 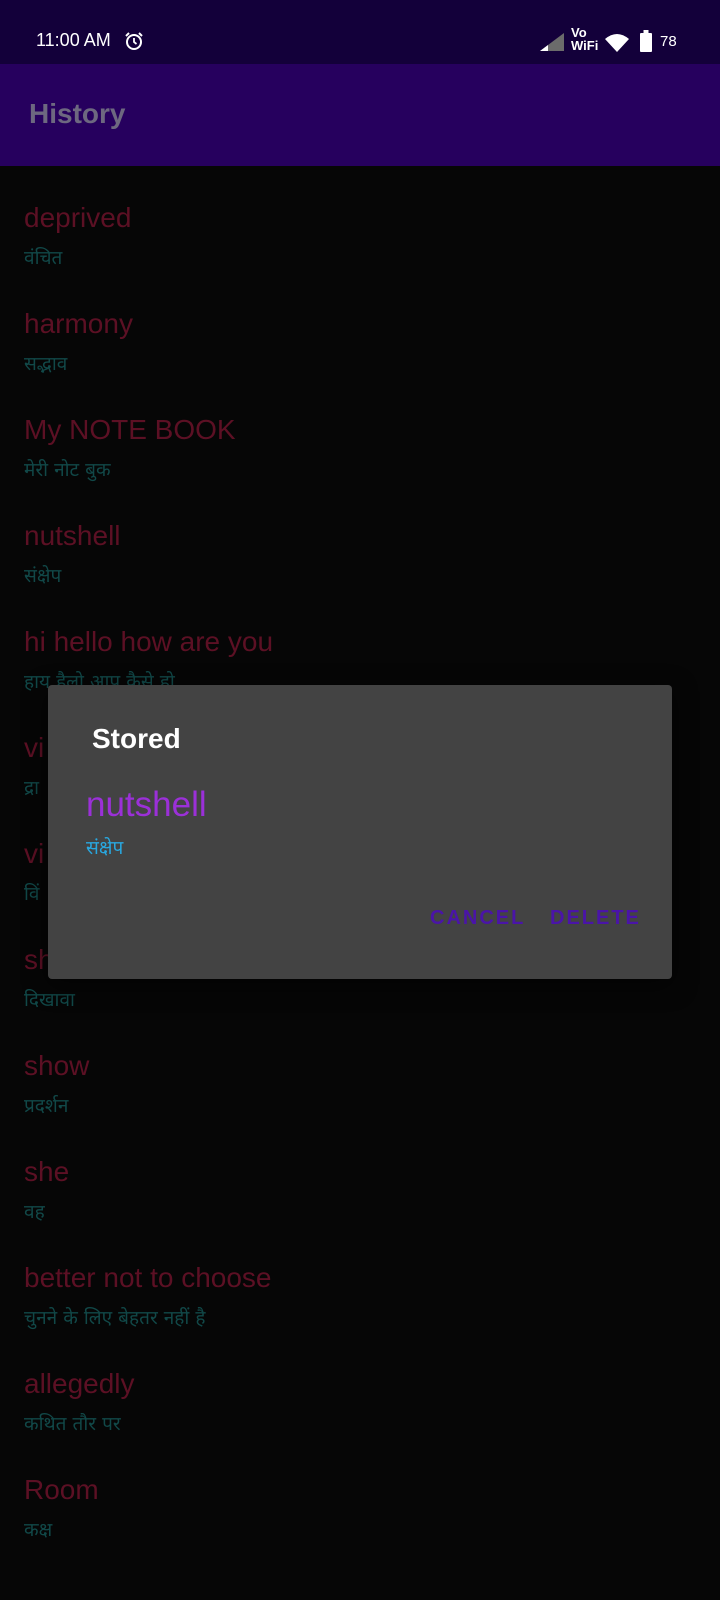 What do you see at coordinates (364, 323) in the screenshot?
I see `list-item: harmony सद्भाव` at bounding box center [364, 323].